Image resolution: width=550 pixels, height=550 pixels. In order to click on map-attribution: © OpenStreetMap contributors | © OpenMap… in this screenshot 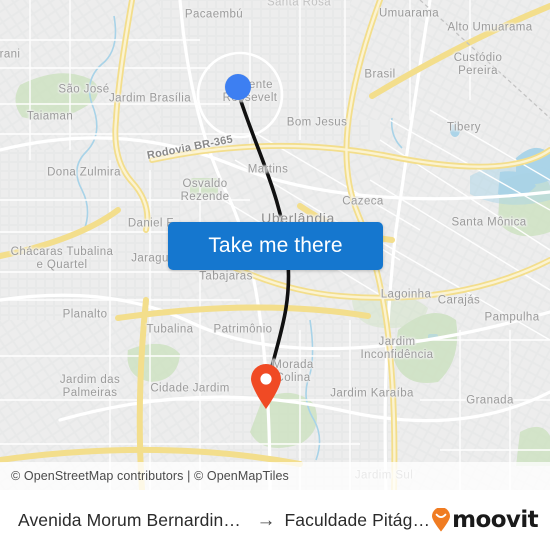, I will do `click(275, 476)`.